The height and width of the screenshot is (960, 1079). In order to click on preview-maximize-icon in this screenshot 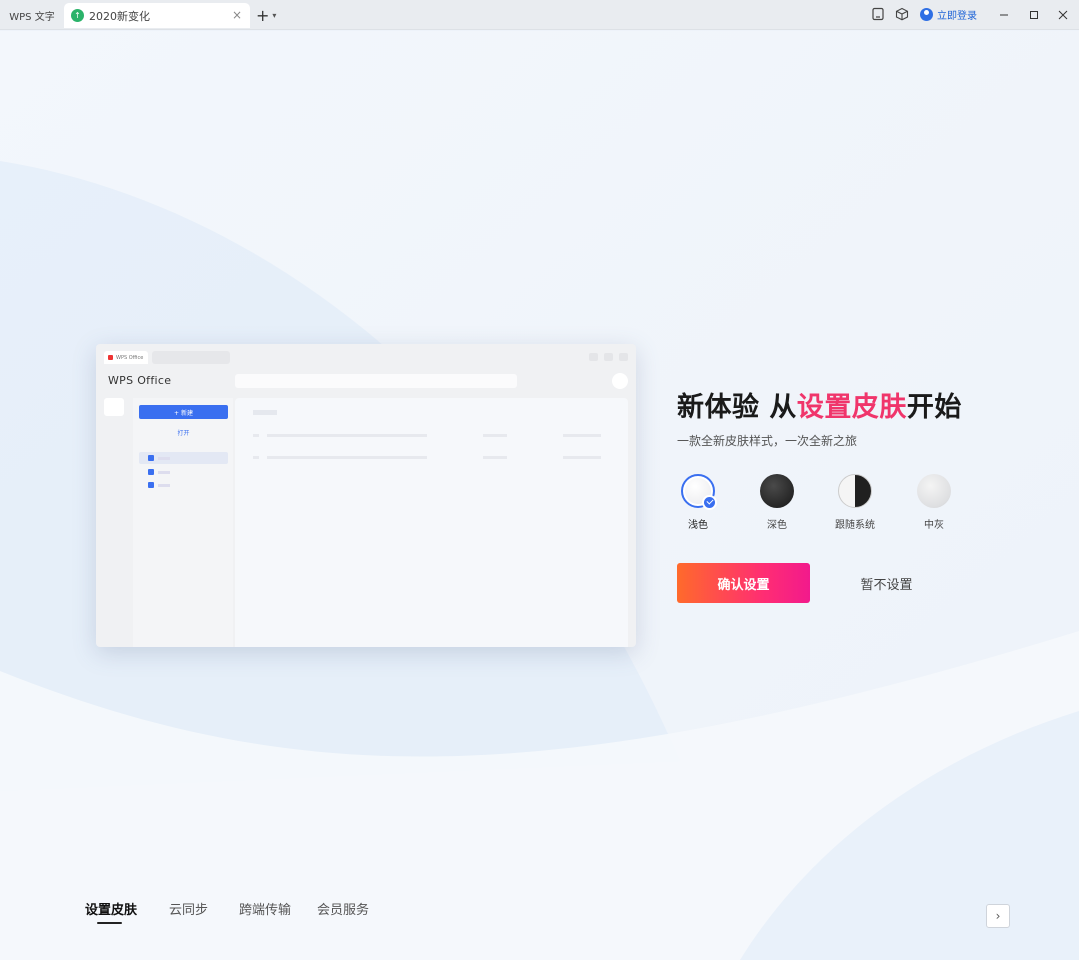, I will do `click(608, 357)`.